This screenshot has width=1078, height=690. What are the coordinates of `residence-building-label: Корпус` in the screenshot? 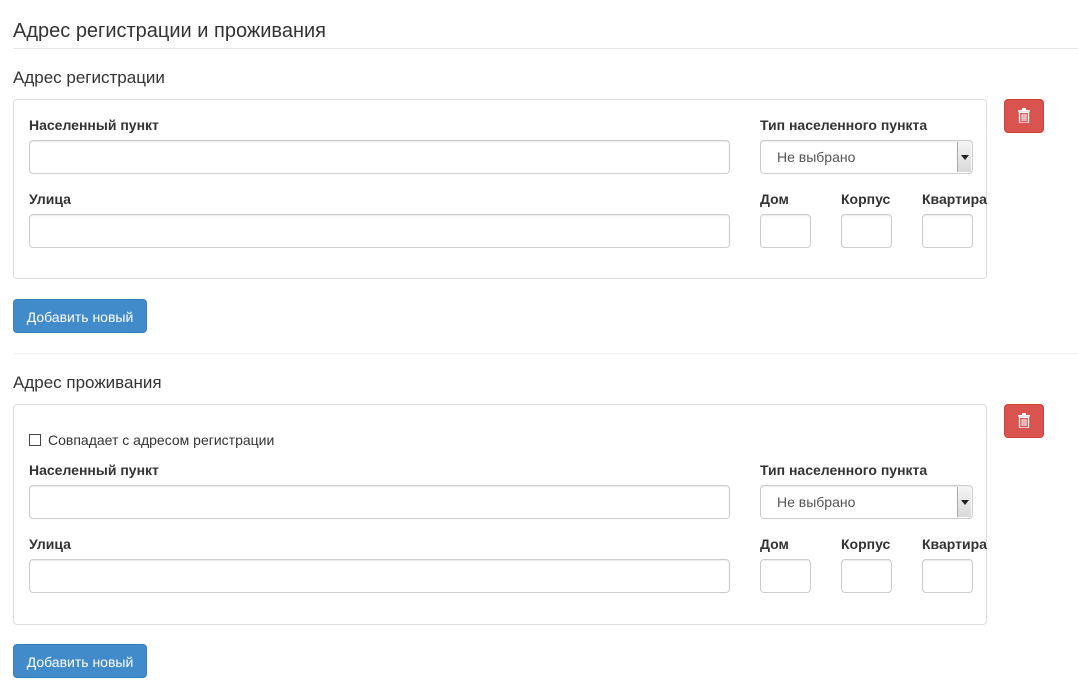 It's located at (866, 544).